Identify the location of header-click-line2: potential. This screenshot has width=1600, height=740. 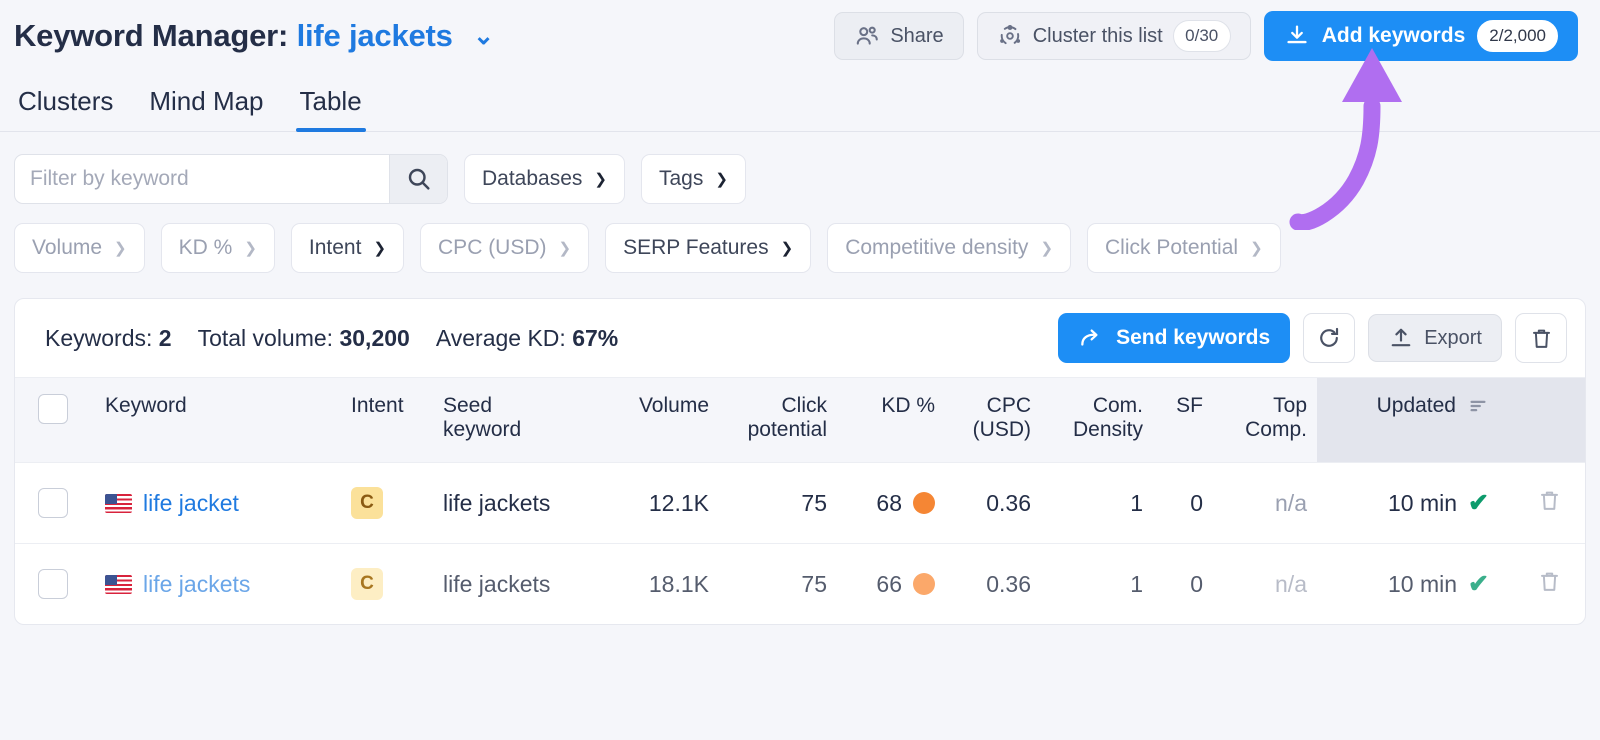
(787, 429).